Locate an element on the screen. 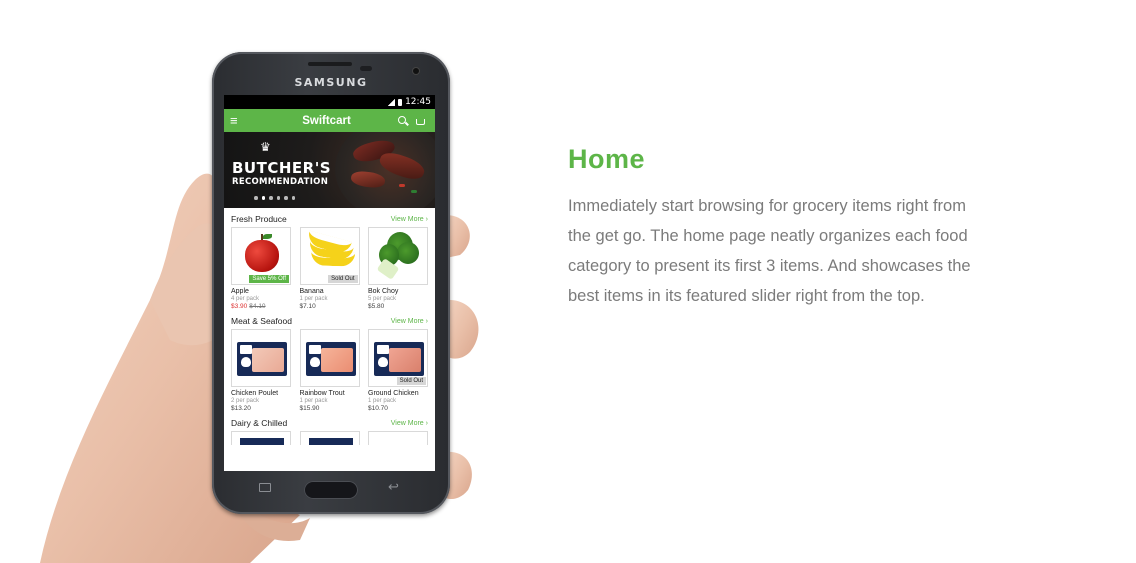  product-price: $5.80 is located at coordinates (376, 306).